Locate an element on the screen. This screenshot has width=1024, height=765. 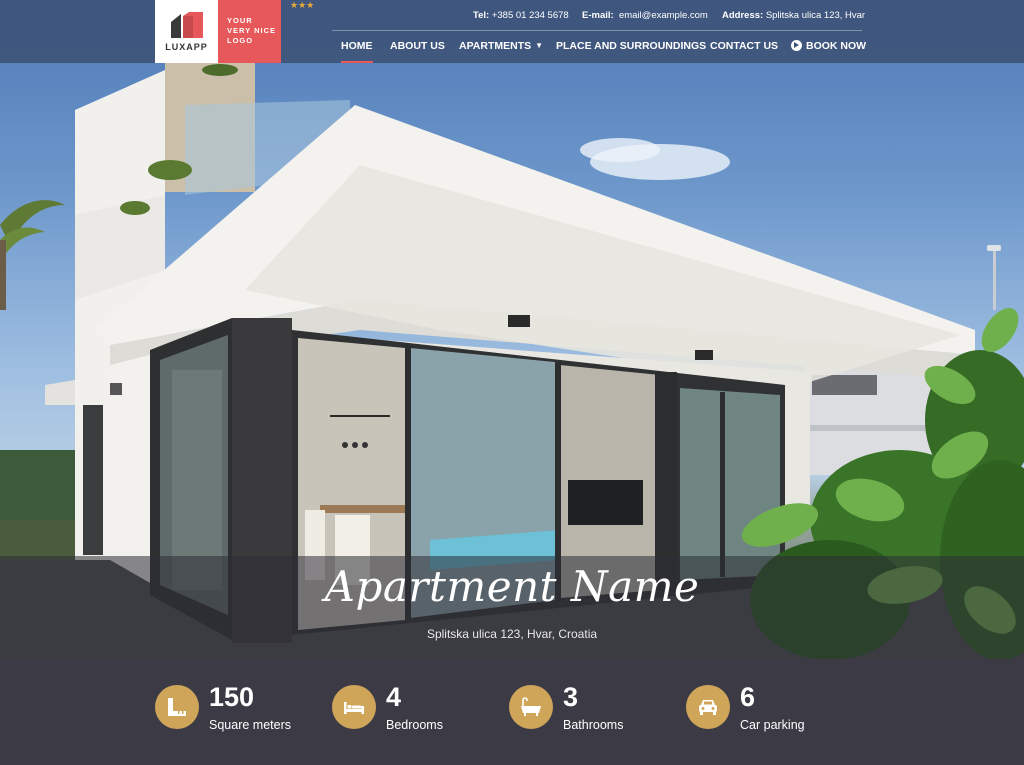
nav-about-label: ABOUT US is located at coordinates (417, 46).